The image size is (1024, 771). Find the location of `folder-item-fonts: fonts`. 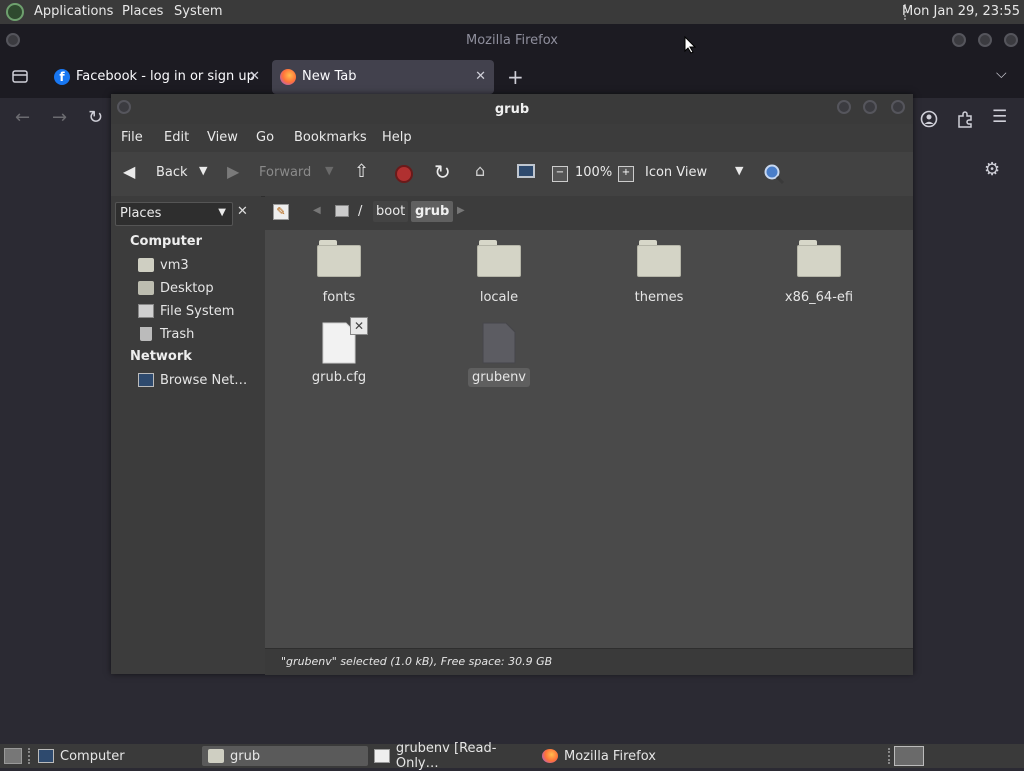

folder-item-fonts: fonts is located at coordinates (339, 272).